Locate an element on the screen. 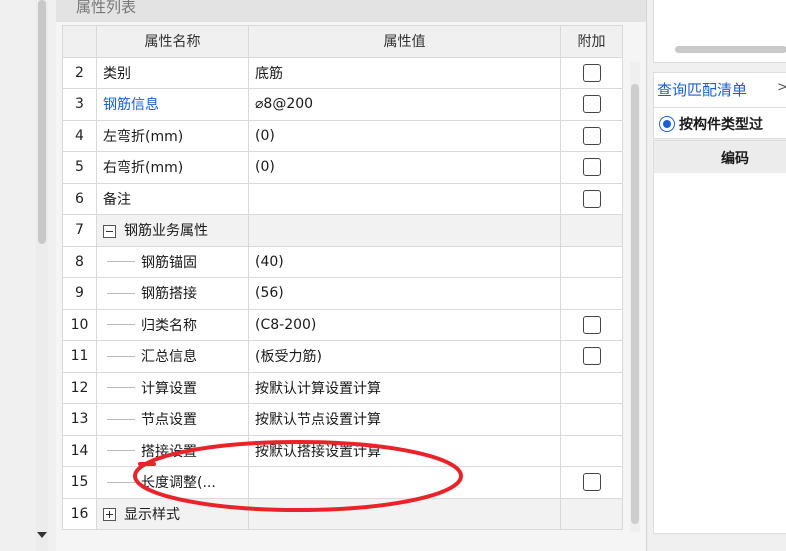  grid-scrollbar-thumb is located at coordinates (635, 304).